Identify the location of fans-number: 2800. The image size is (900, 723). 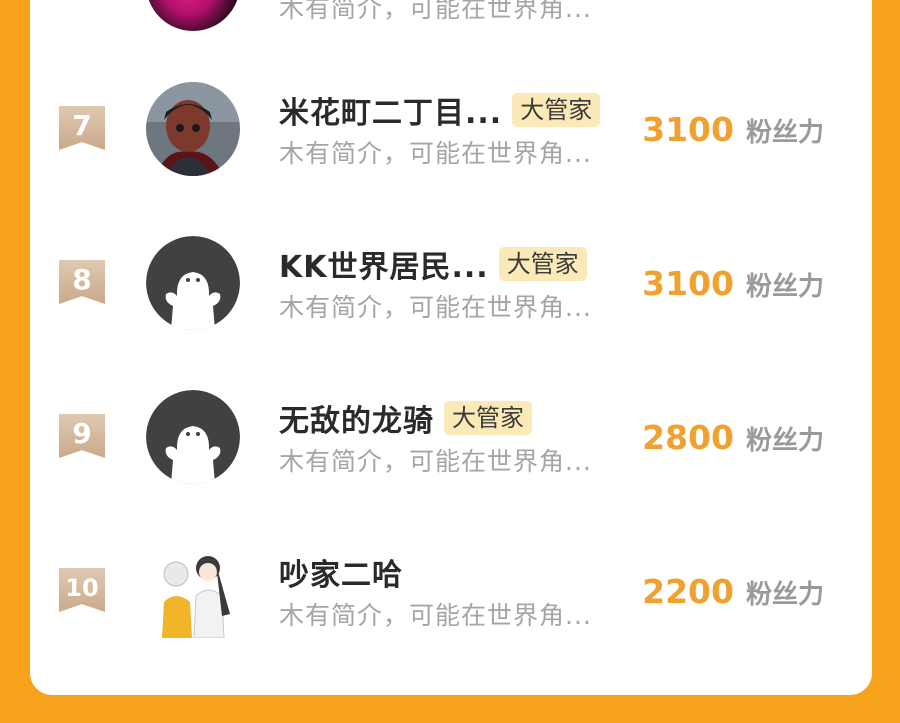
(688, 437).